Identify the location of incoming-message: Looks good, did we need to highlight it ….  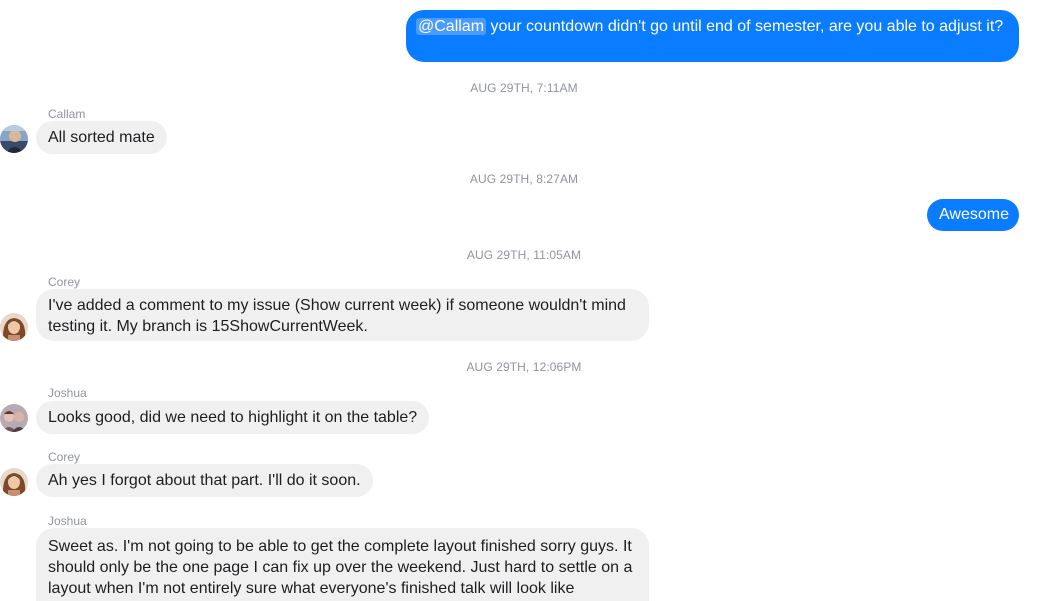
(233, 417).